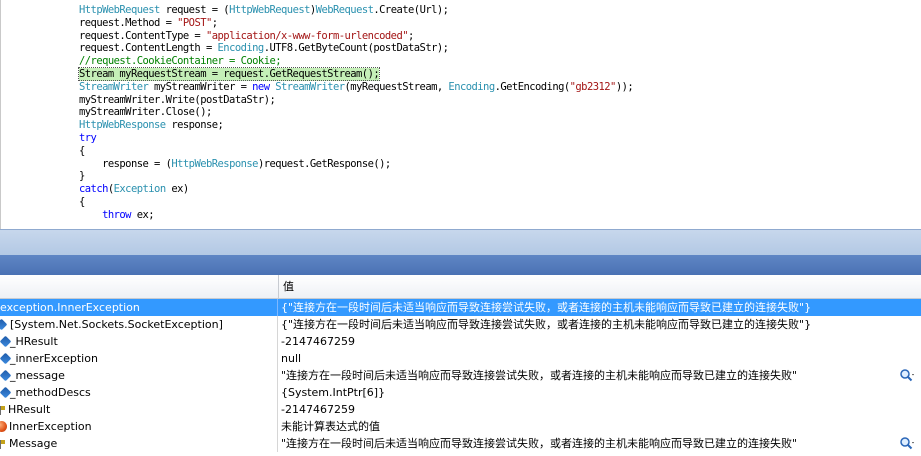 This screenshot has width=921, height=456. I want to click on code-token: myStreamWriter.Close();, so click(145, 112).